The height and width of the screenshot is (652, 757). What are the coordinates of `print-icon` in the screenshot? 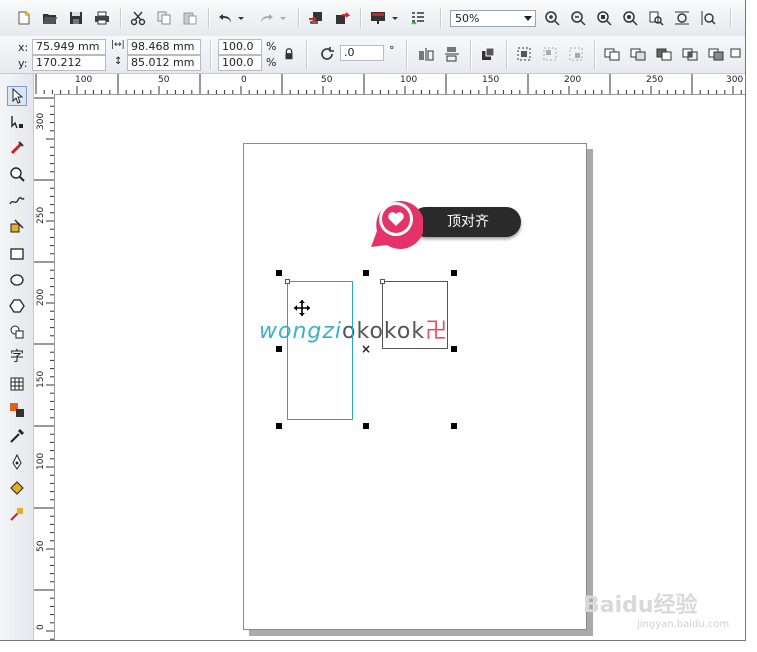 It's located at (102, 18).